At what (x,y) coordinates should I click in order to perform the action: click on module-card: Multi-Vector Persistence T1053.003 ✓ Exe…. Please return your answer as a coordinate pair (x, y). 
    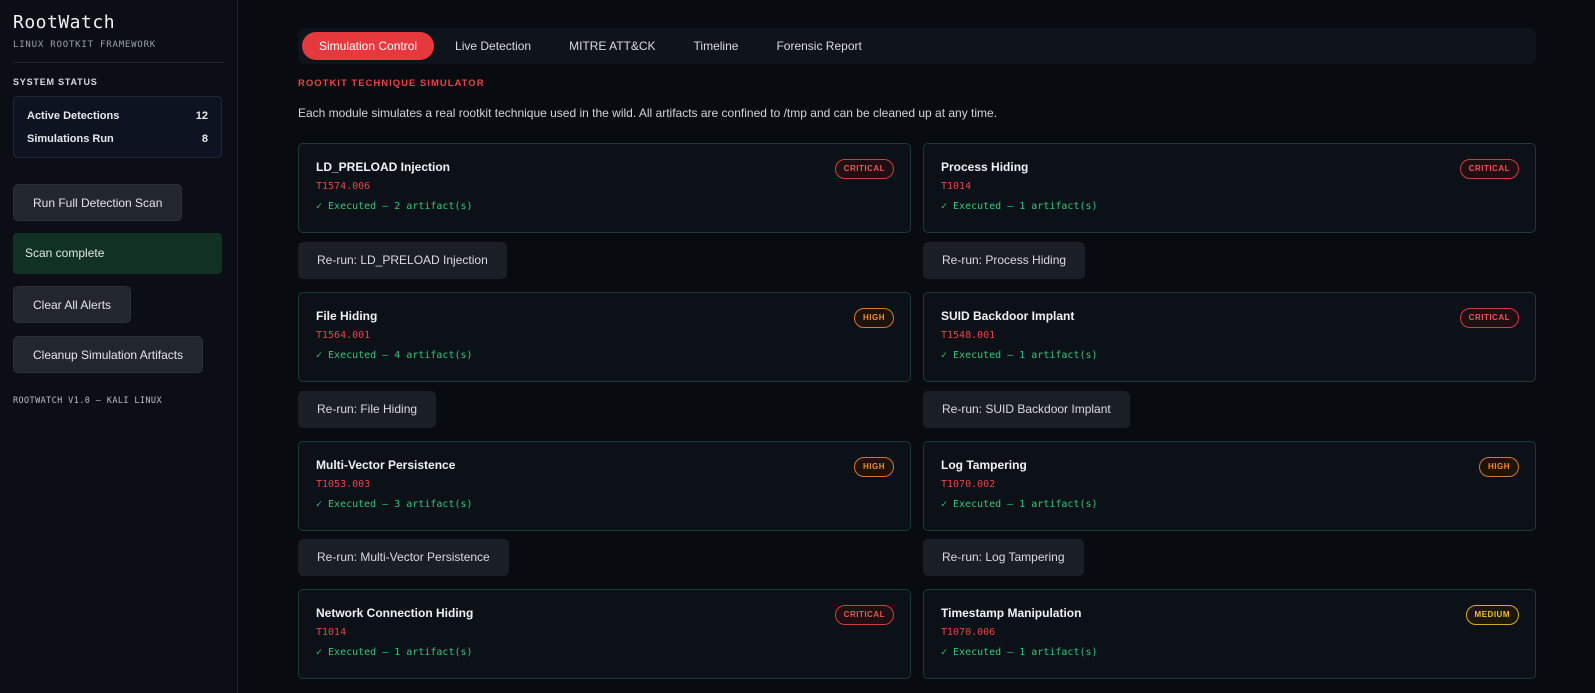
    Looking at the image, I should click on (604, 486).